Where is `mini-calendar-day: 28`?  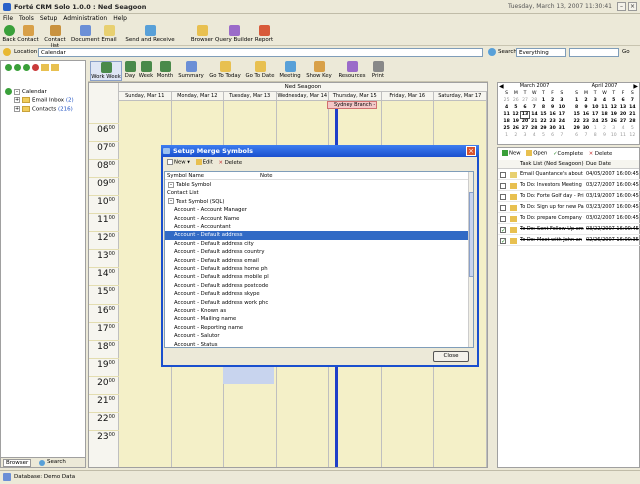 mini-calendar-day: 28 is located at coordinates (534, 100).